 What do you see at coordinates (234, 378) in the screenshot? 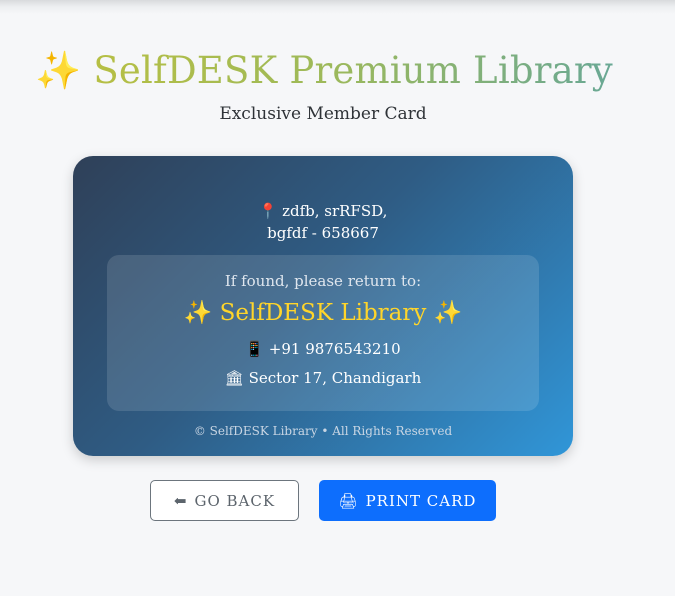
I see `building-icon: 🏛` at bounding box center [234, 378].